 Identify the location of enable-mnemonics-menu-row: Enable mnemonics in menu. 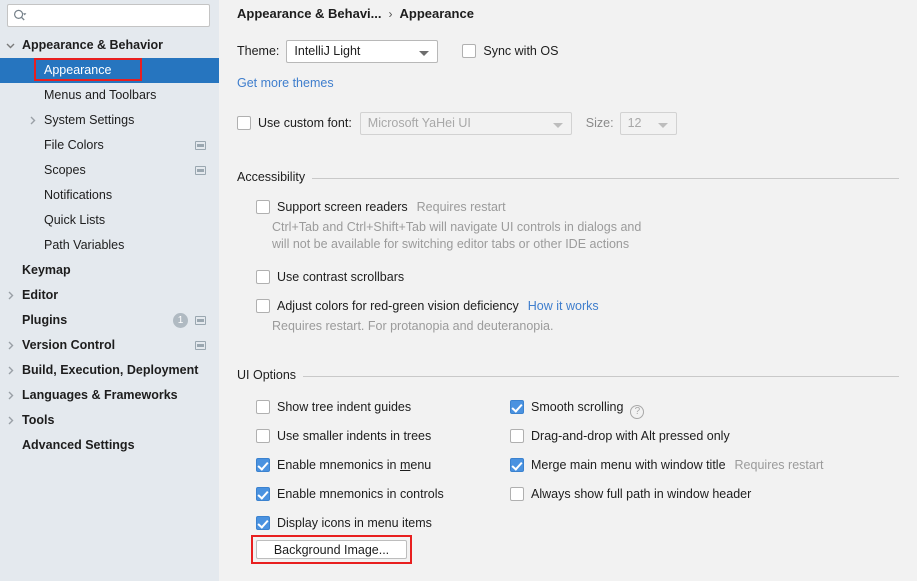
(343, 465).